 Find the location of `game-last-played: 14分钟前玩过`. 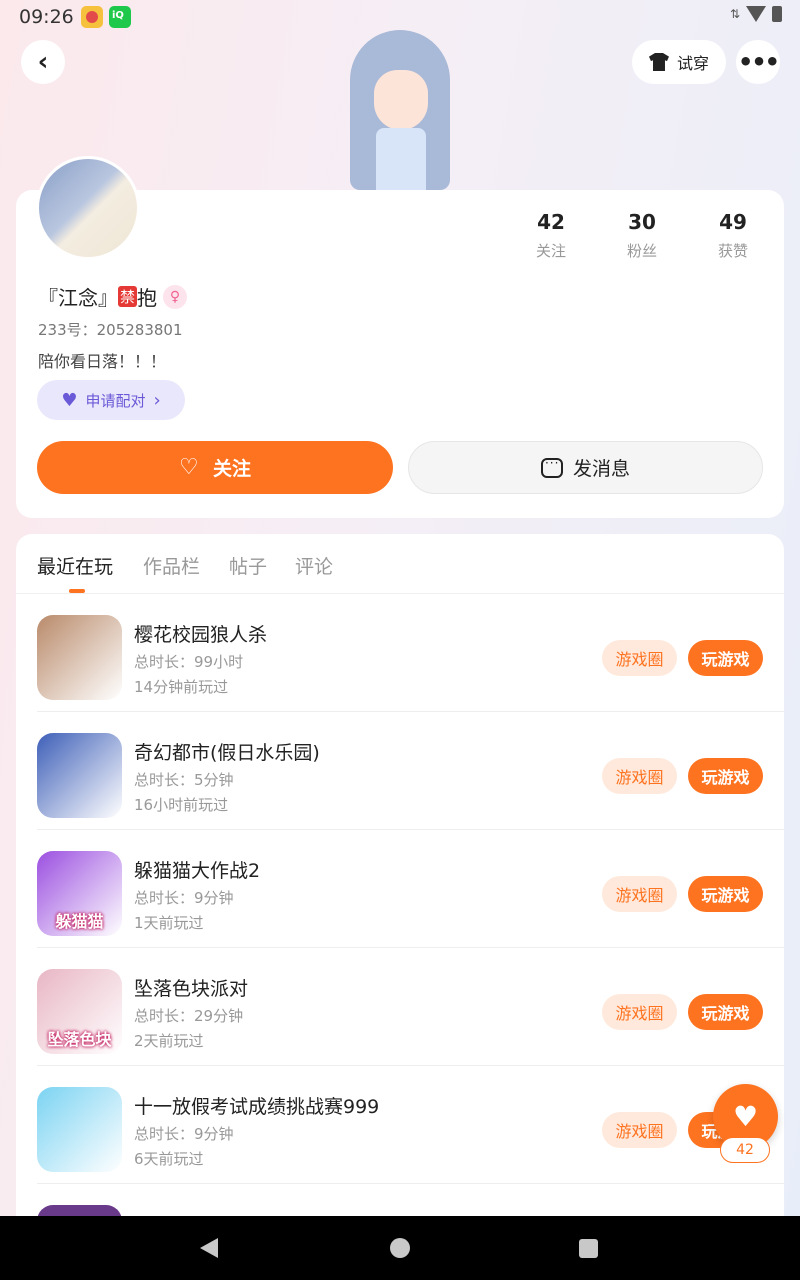

game-last-played: 14分钟前玩过 is located at coordinates (181, 687).